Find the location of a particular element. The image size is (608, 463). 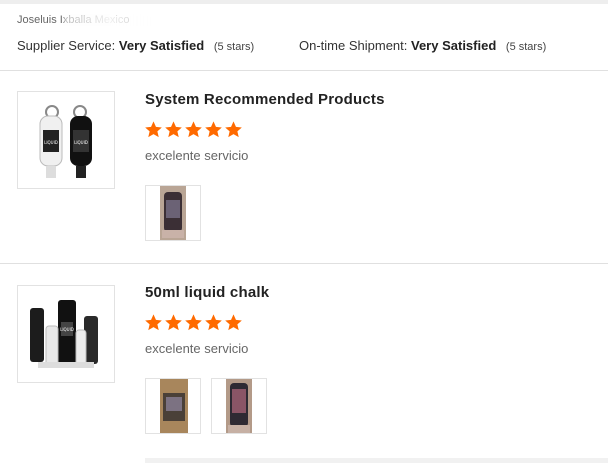

product-thumbnail: LIQUID LIQUID is located at coordinates (66, 140).